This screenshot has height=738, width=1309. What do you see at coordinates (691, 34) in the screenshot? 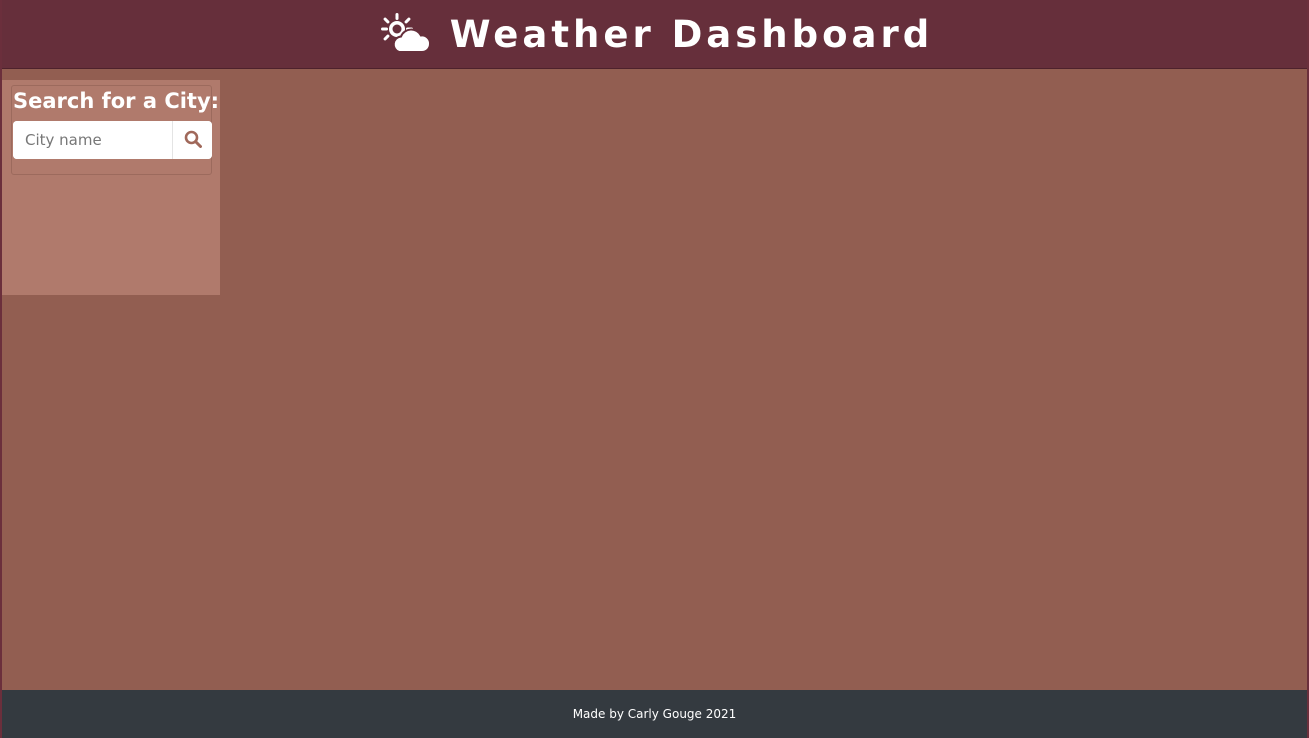
I see `page-title: Weather Dashboard` at bounding box center [691, 34].